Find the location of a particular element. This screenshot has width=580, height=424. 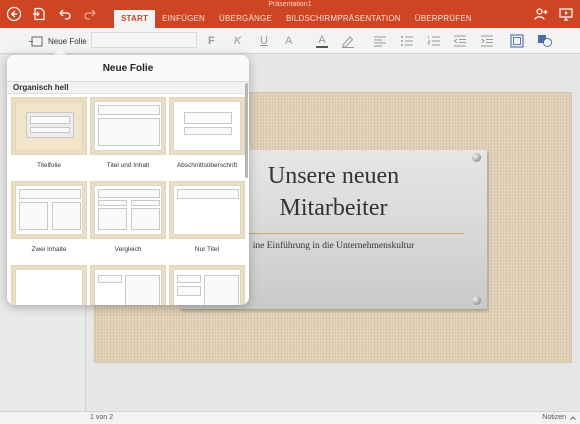

bullet-list-icon is located at coordinates (407, 41).